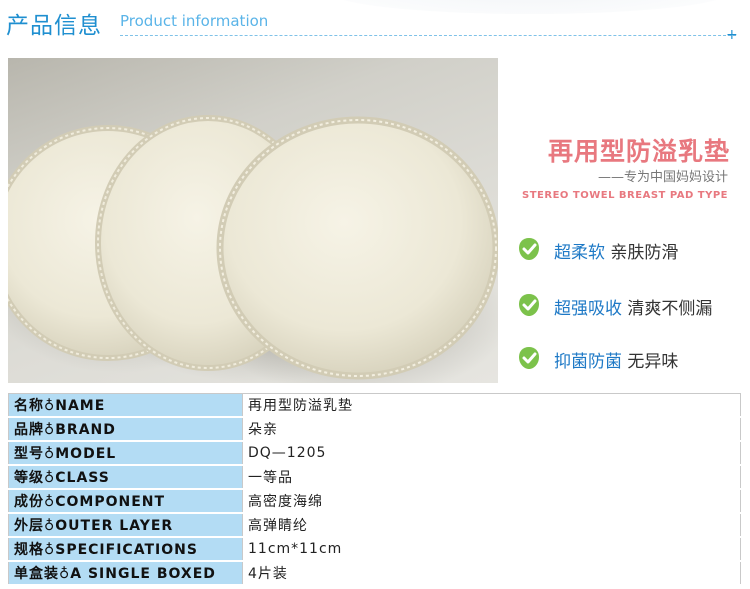  What do you see at coordinates (491, 405) in the screenshot?
I see `spec-value: 再用型防溢乳垫` at bounding box center [491, 405].